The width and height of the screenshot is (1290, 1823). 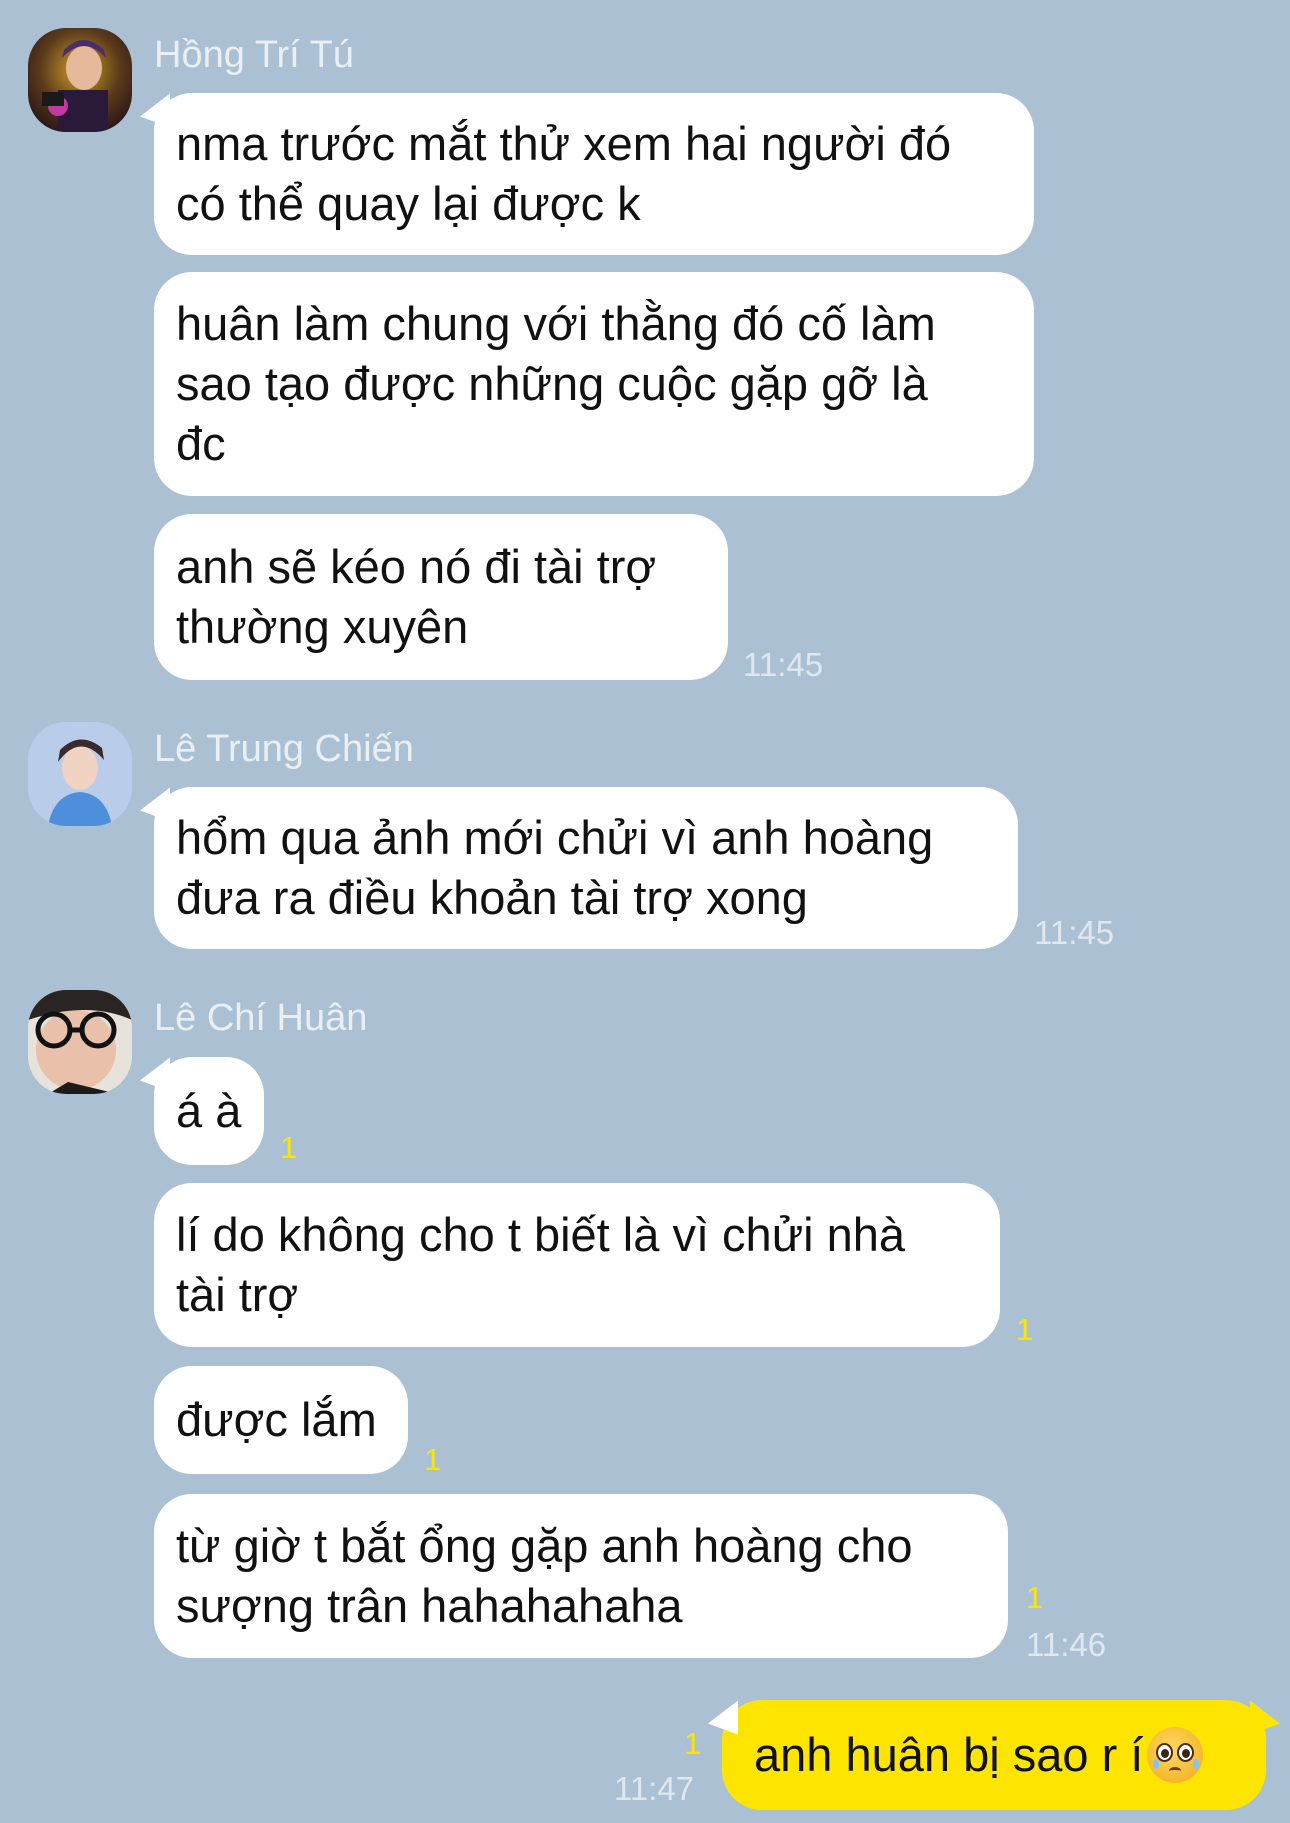 I want to click on message-bubble: á à, so click(x=209, y=1111).